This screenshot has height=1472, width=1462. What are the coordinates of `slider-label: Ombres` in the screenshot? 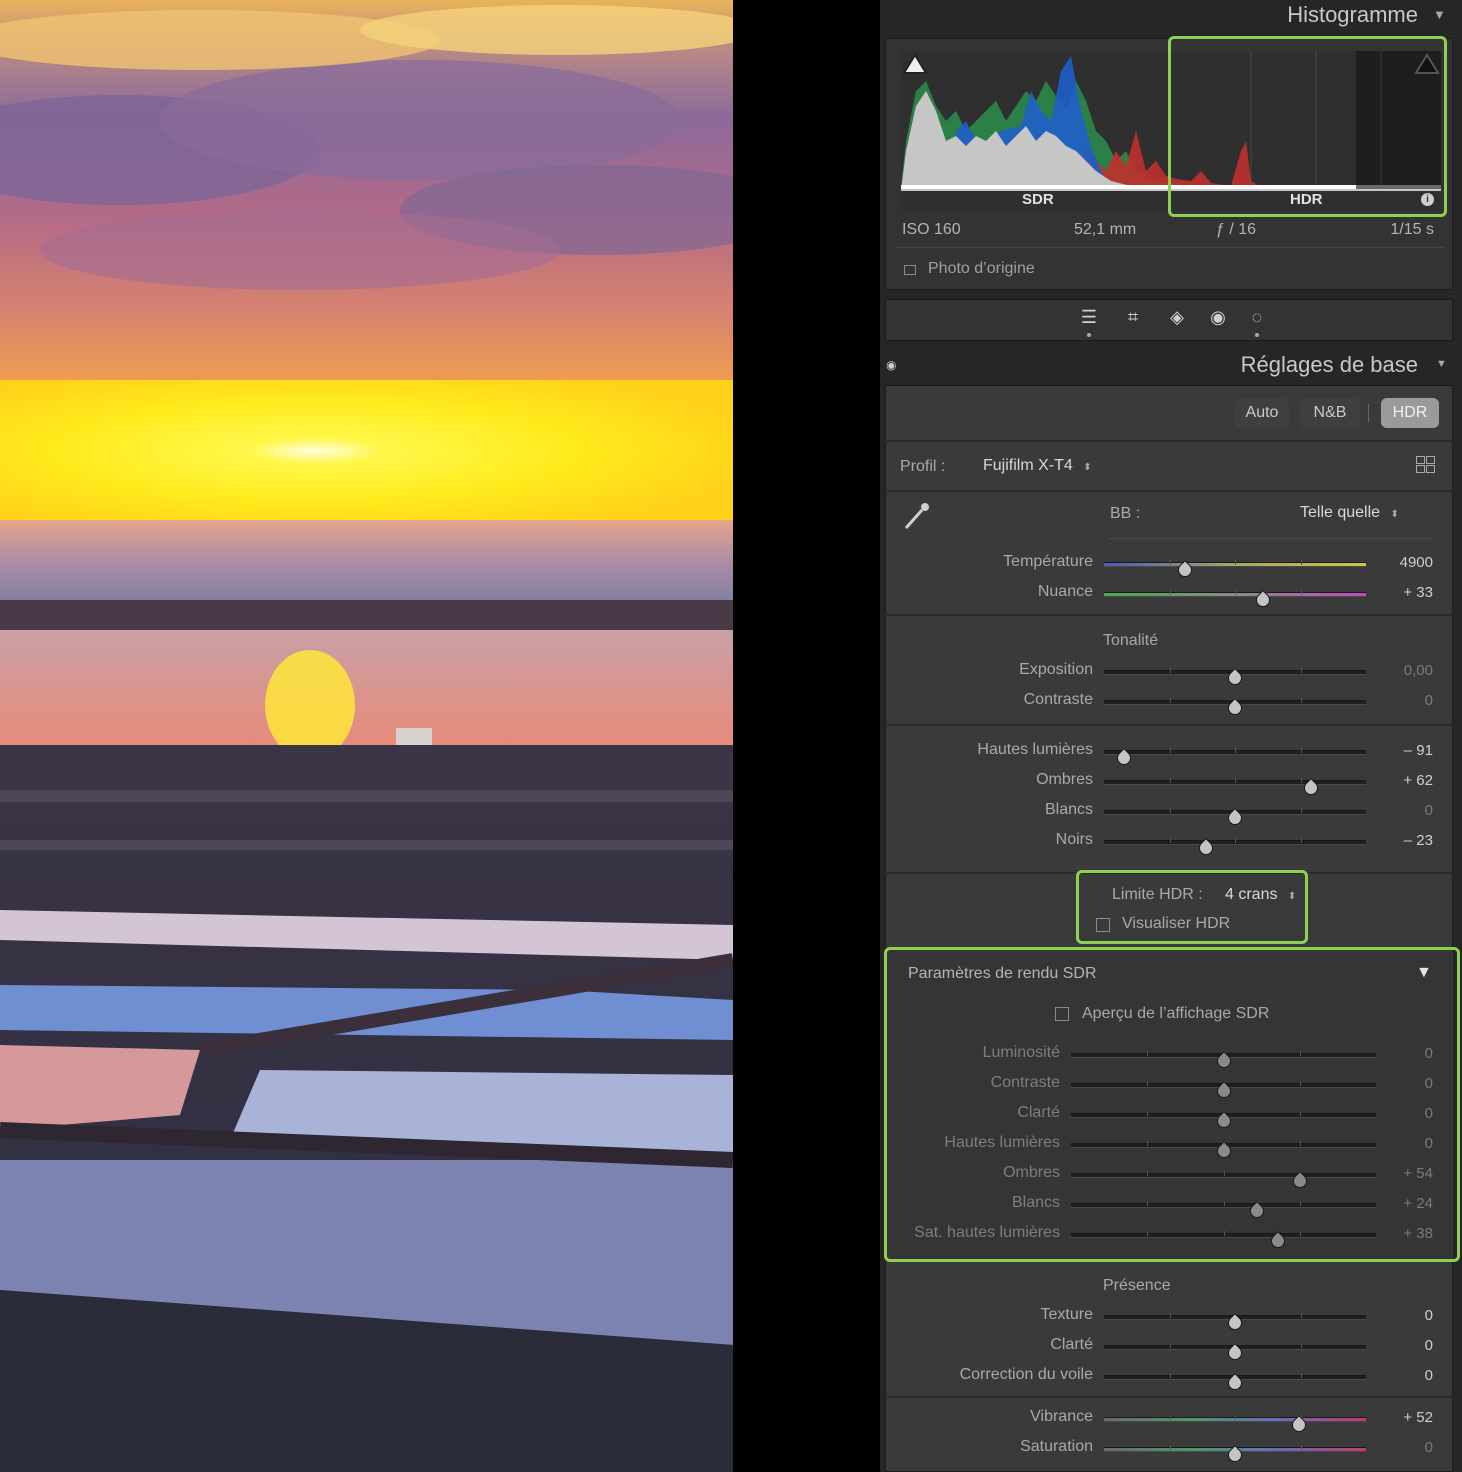 It's located at (1064, 779).